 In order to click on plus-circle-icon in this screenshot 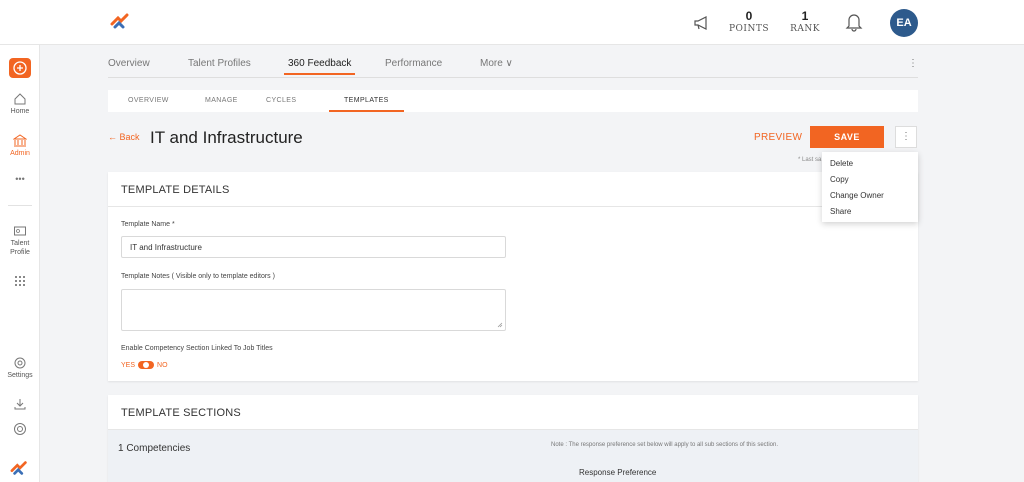, I will do `click(20, 68)`.